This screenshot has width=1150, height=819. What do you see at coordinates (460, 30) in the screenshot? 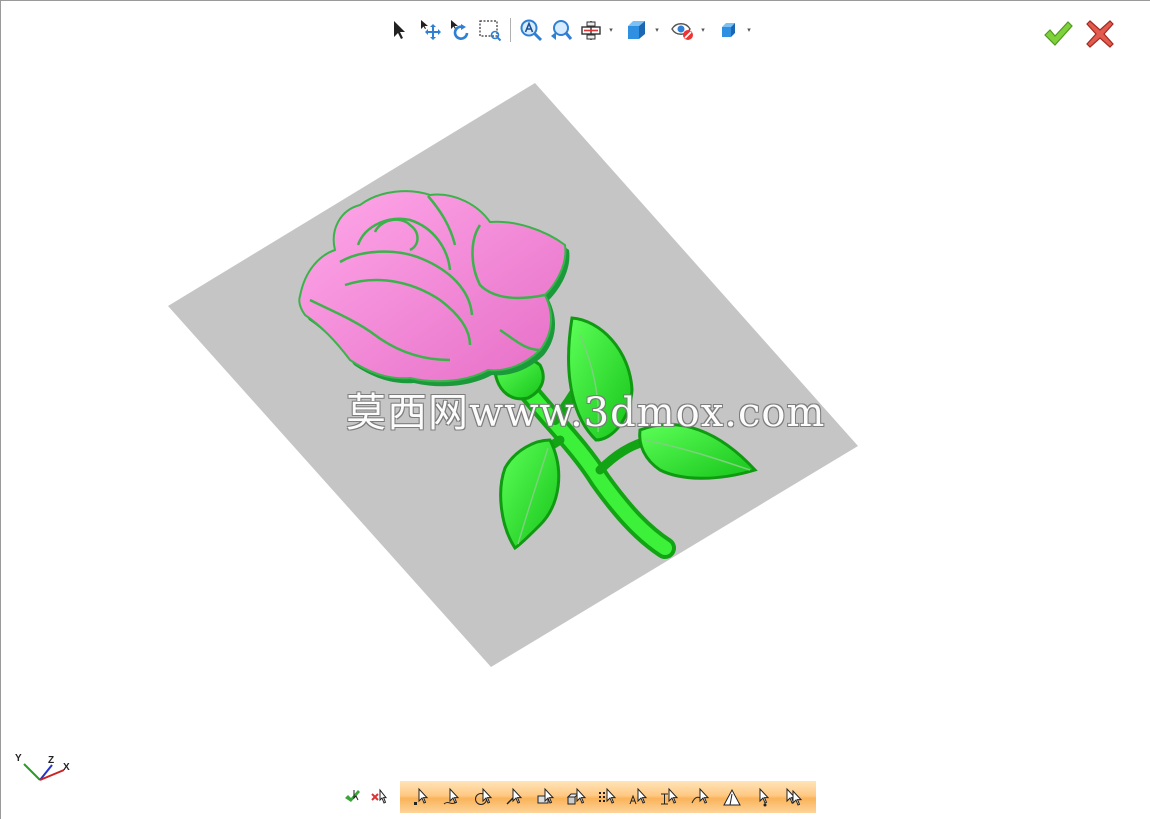
I see `rotate-icon` at bounding box center [460, 30].